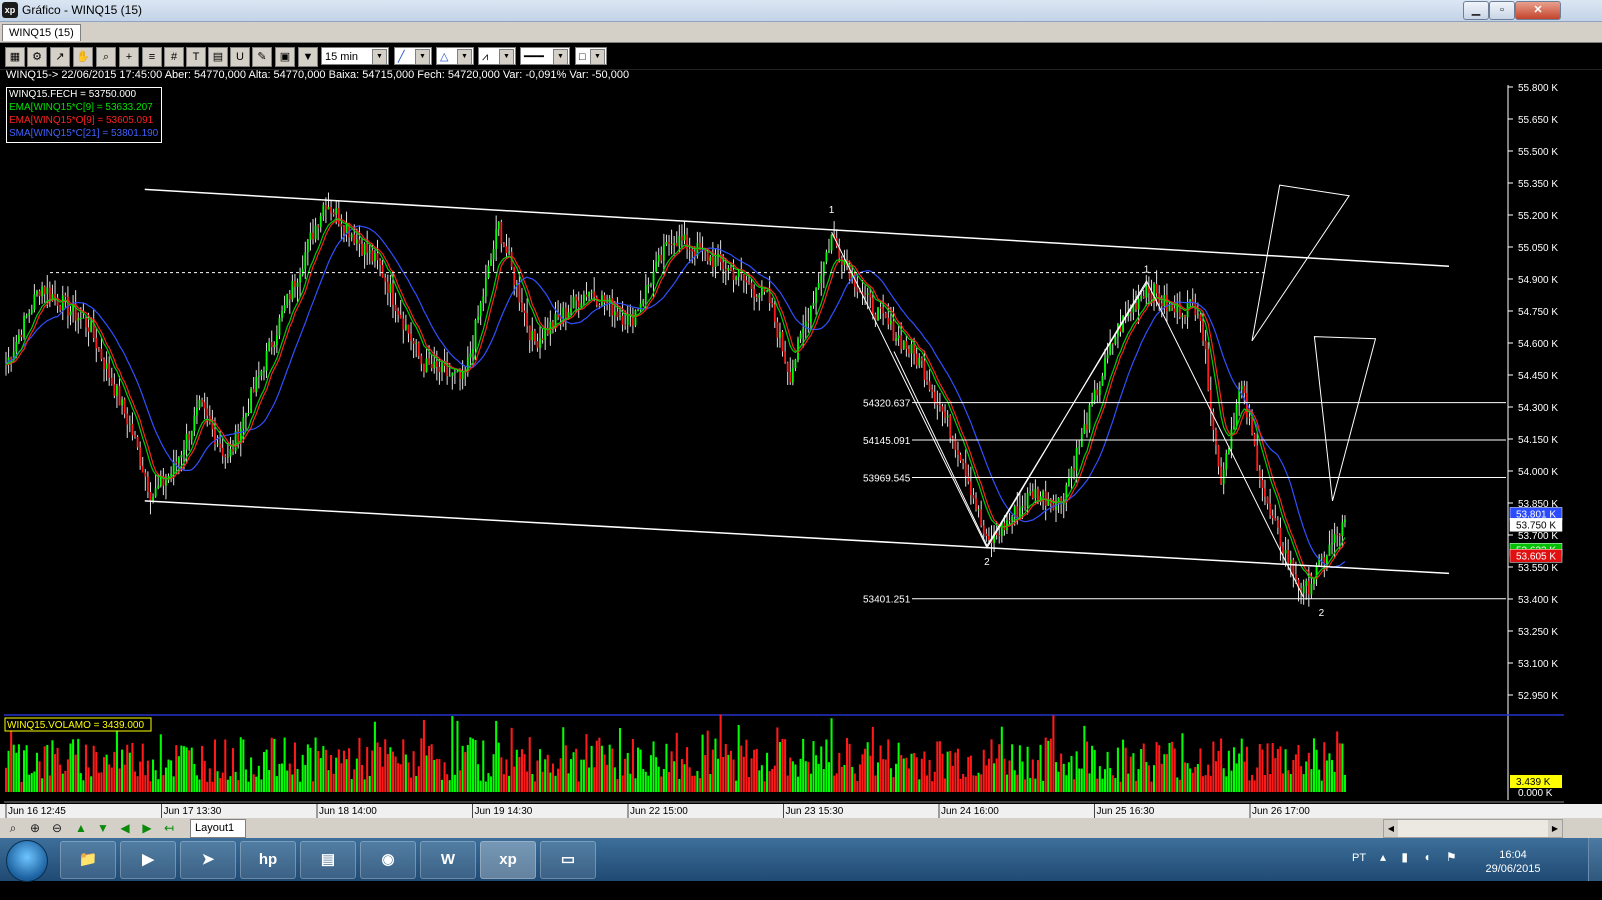  I want to click on draw-line-icon: ↗, so click(60, 57).